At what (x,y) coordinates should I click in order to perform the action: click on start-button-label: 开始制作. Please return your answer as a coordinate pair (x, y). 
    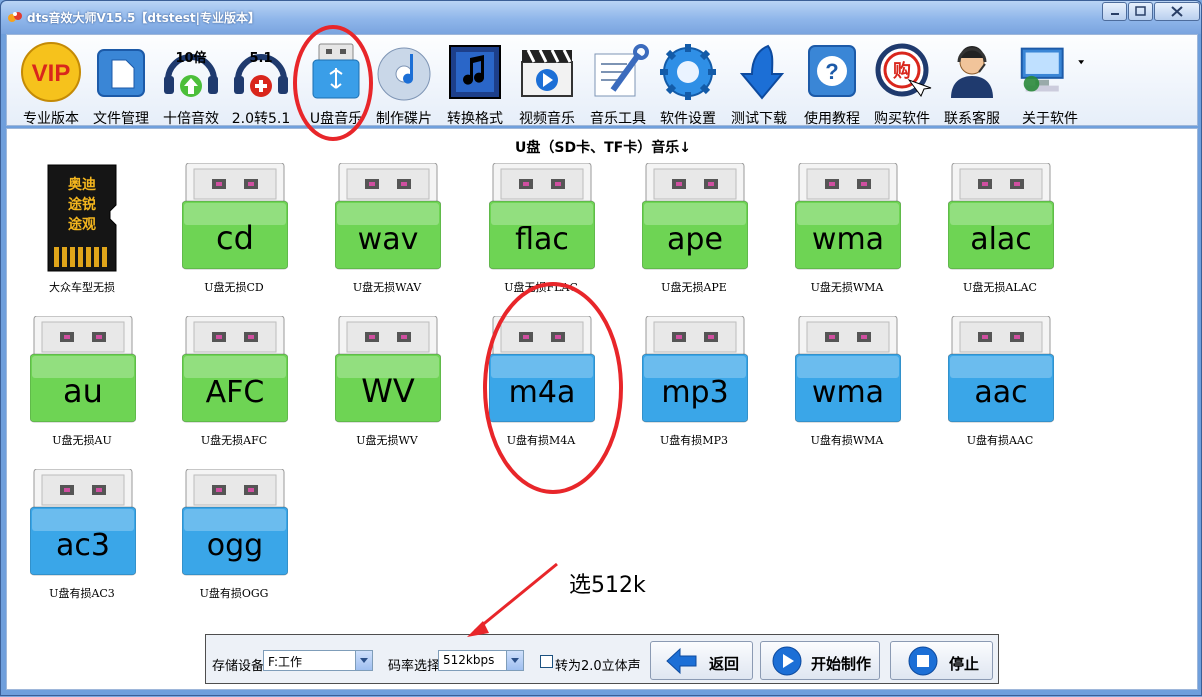
    Looking at the image, I should click on (841, 664).